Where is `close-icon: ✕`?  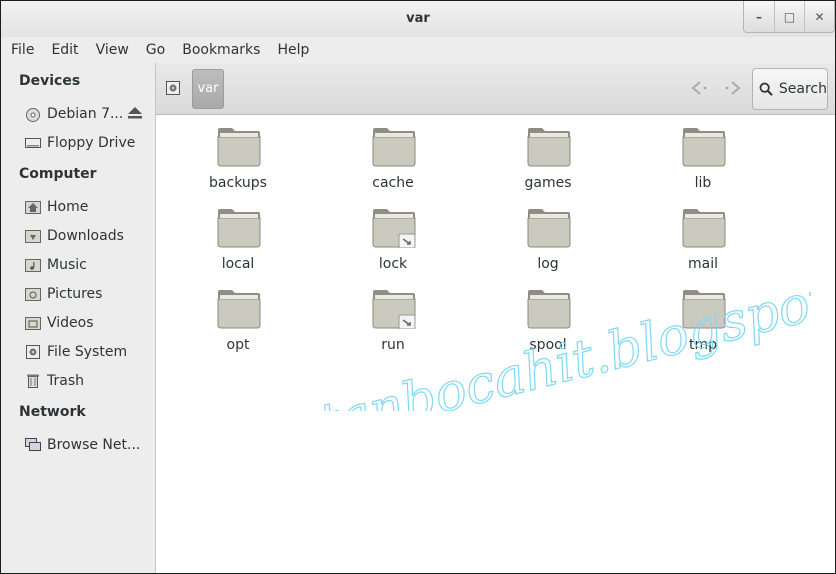
close-icon: ✕ is located at coordinates (819, 17).